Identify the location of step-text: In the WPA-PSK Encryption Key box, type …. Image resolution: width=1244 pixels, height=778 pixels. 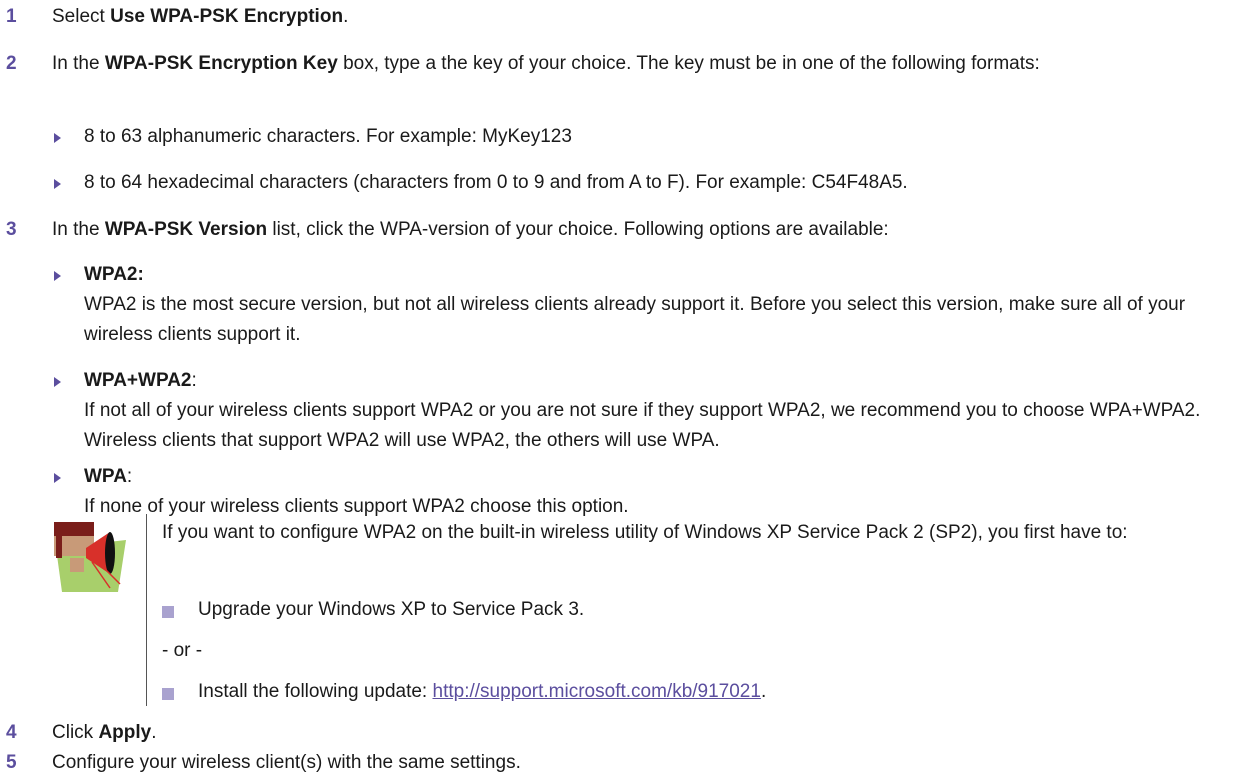
(546, 63).